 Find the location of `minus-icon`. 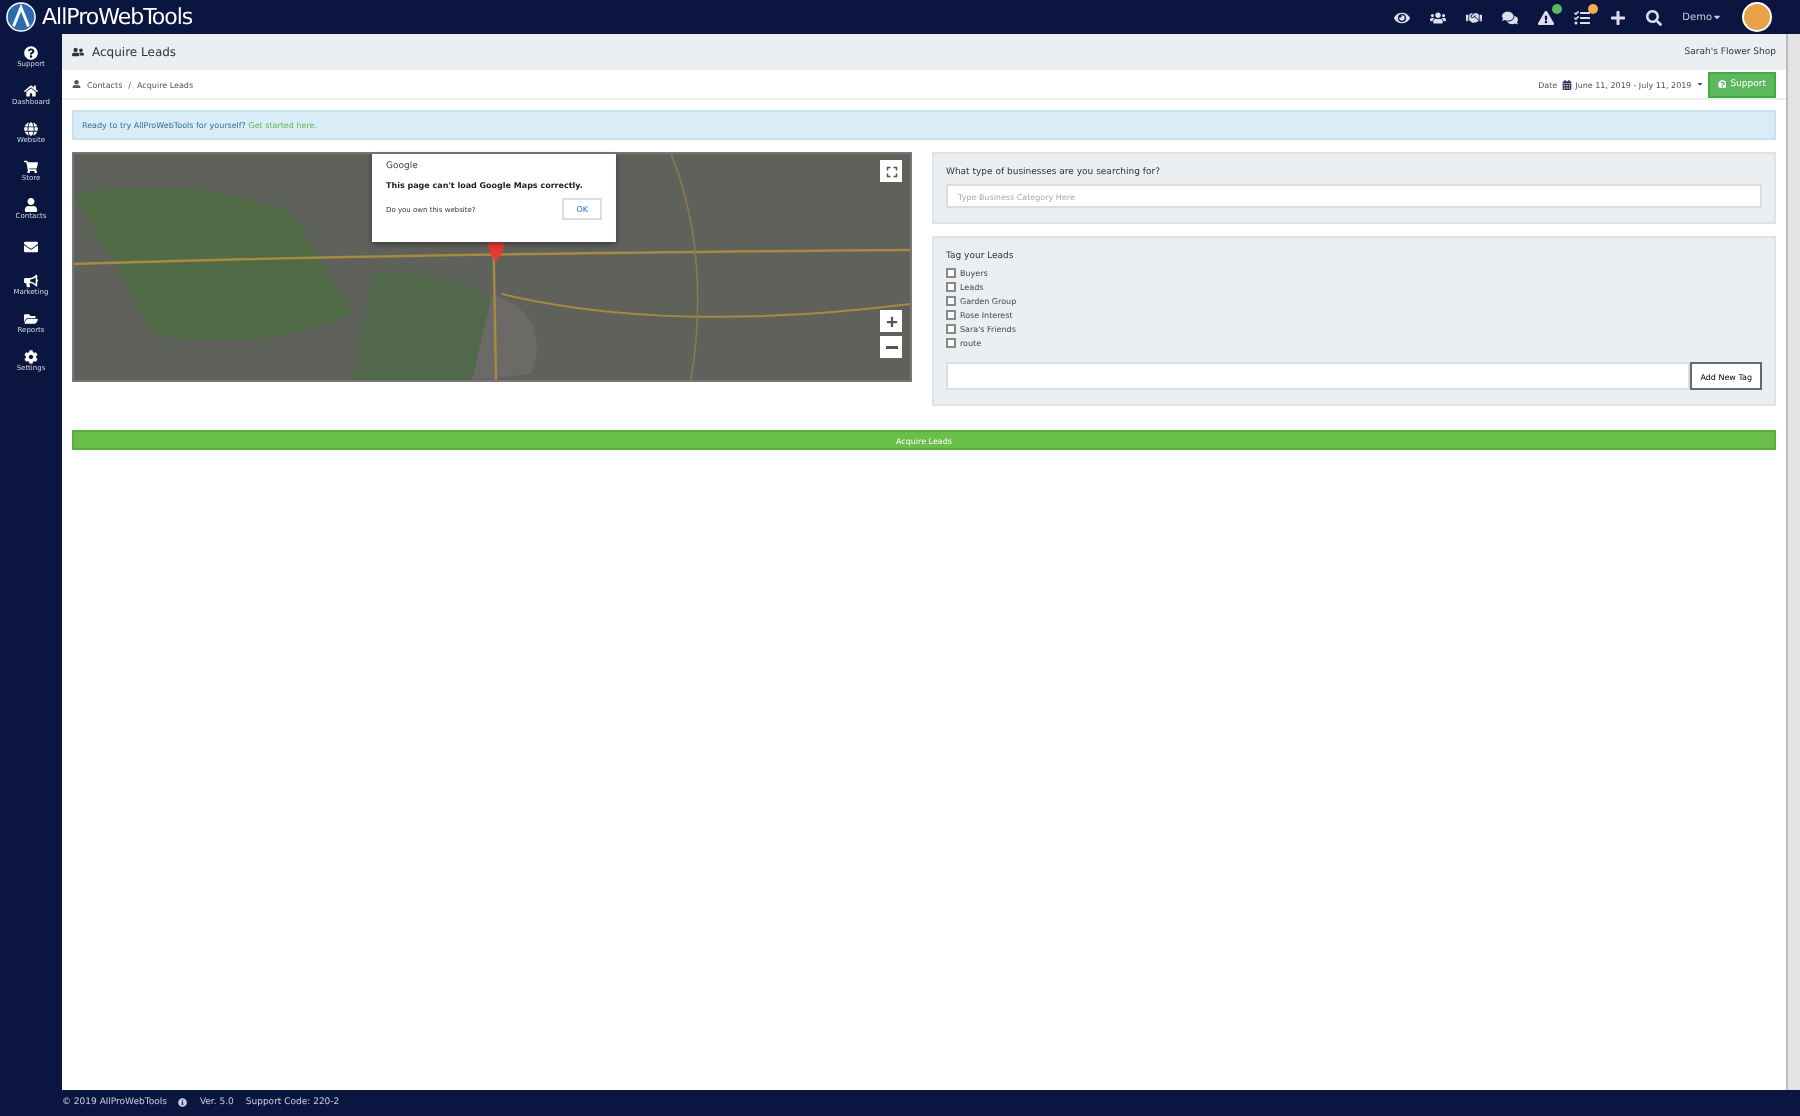

minus-icon is located at coordinates (891, 347).